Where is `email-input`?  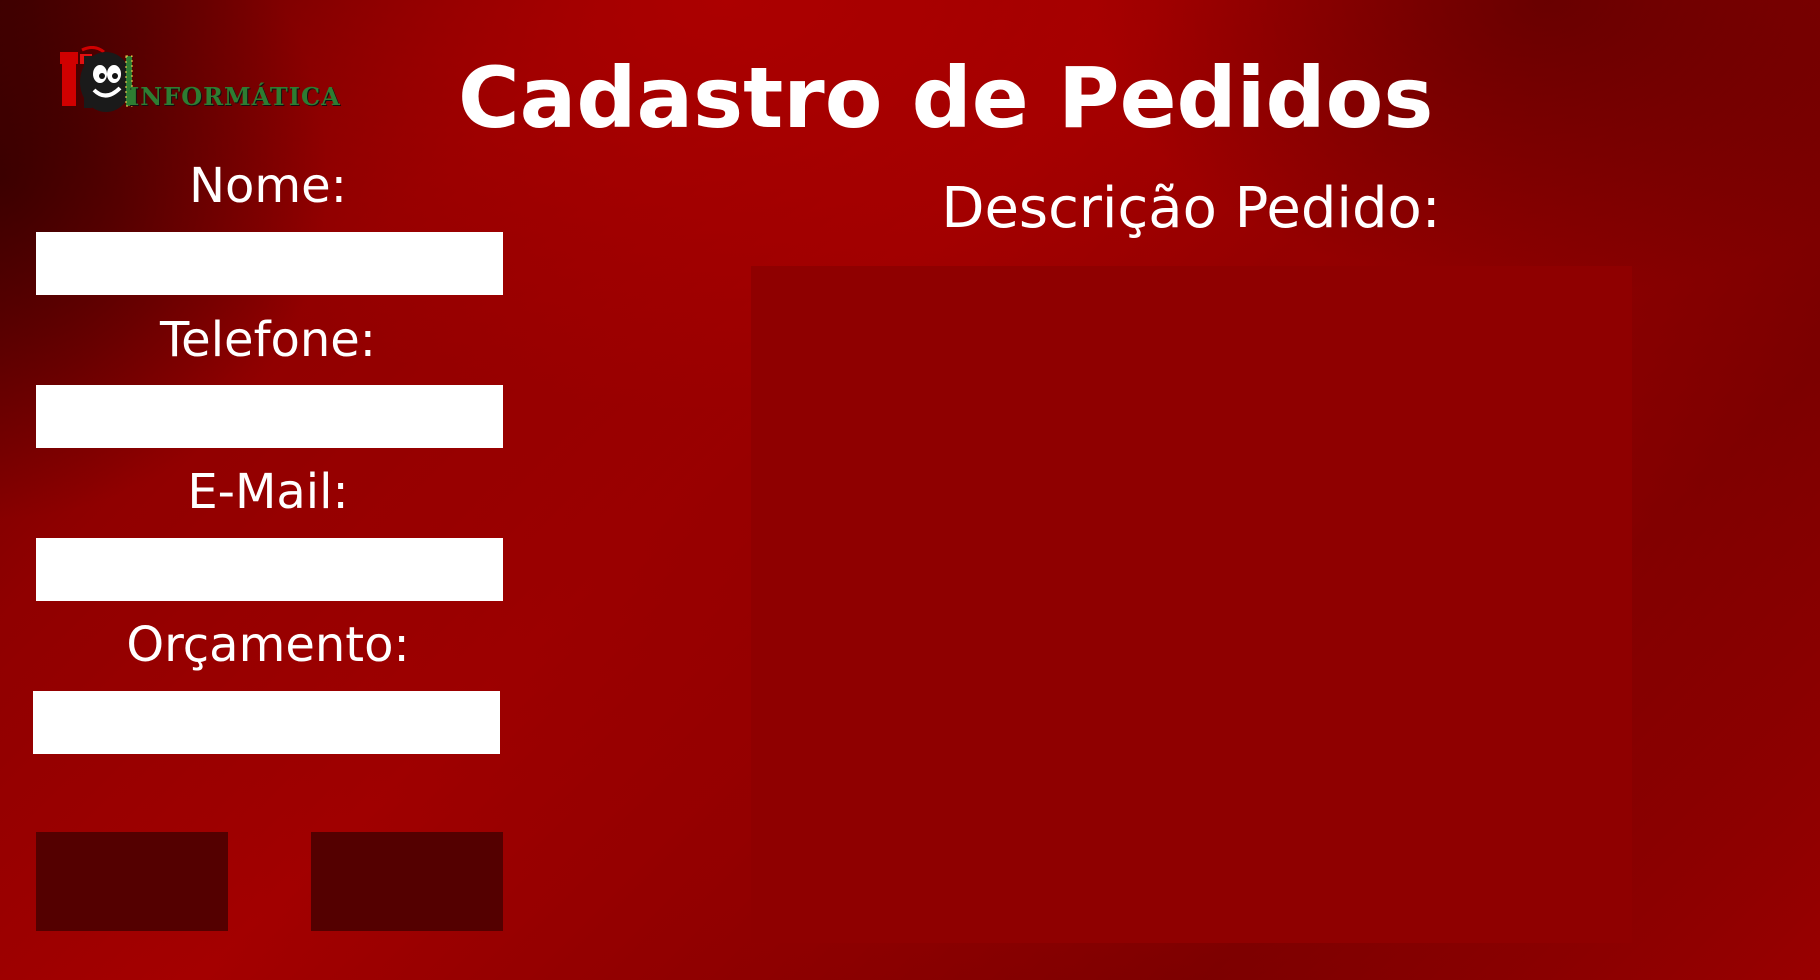
email-input is located at coordinates (269, 569).